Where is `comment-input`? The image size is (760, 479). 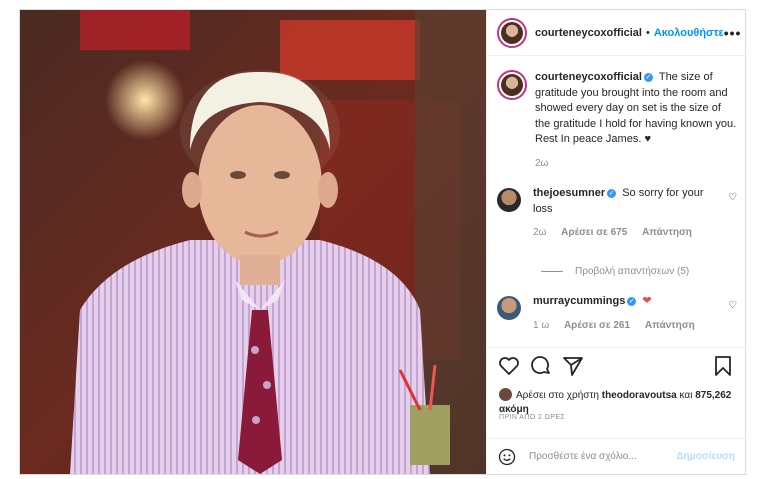
comment-input is located at coordinates (603, 456).